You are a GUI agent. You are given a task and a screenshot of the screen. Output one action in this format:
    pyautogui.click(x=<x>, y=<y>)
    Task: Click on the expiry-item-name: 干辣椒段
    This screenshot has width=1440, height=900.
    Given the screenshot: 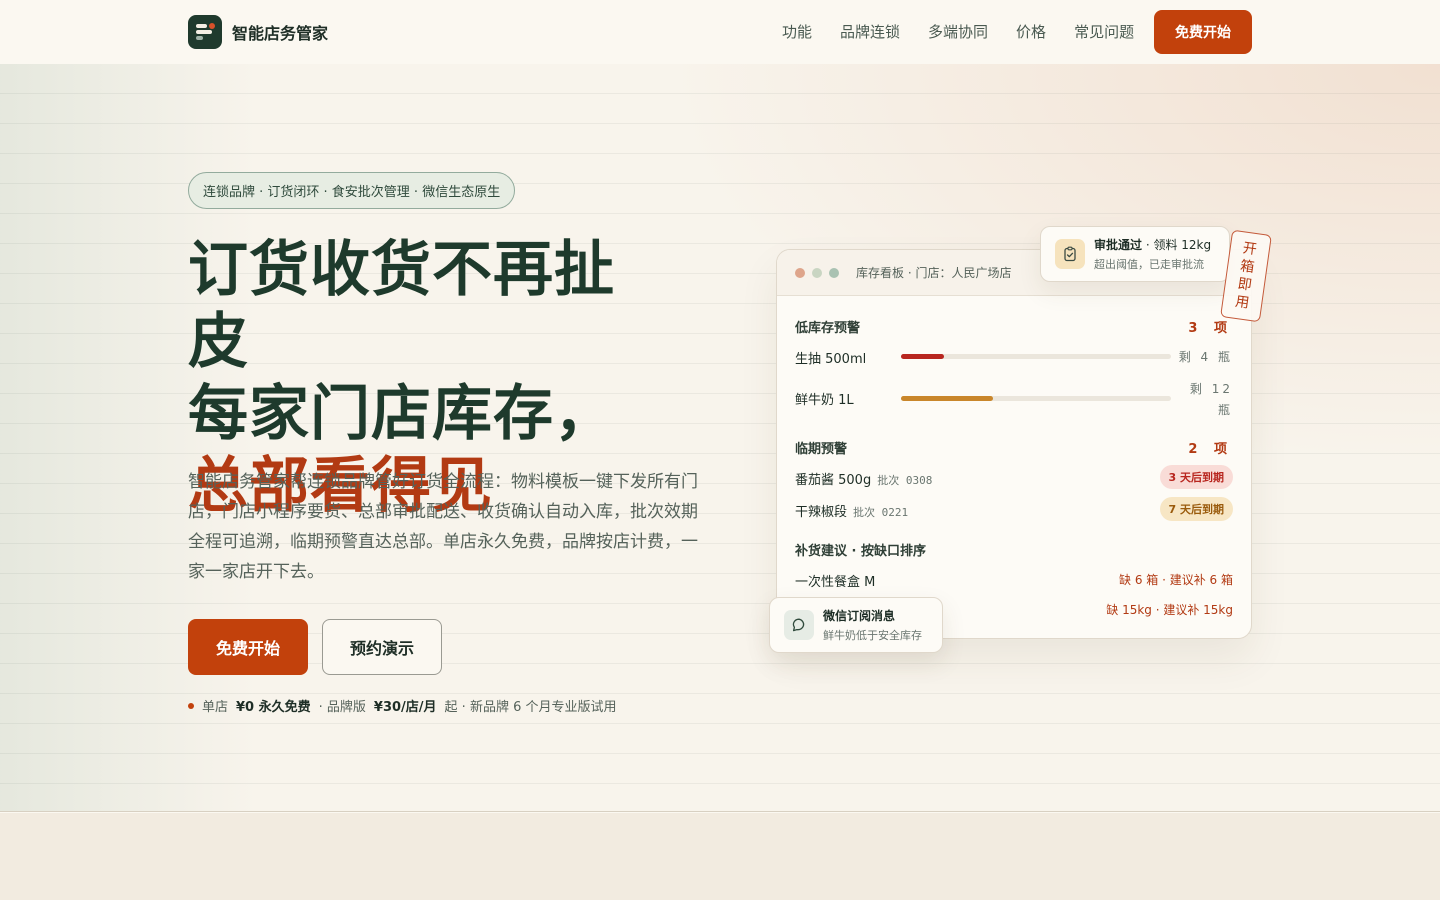 What is the action you would take?
    pyautogui.click(x=821, y=512)
    